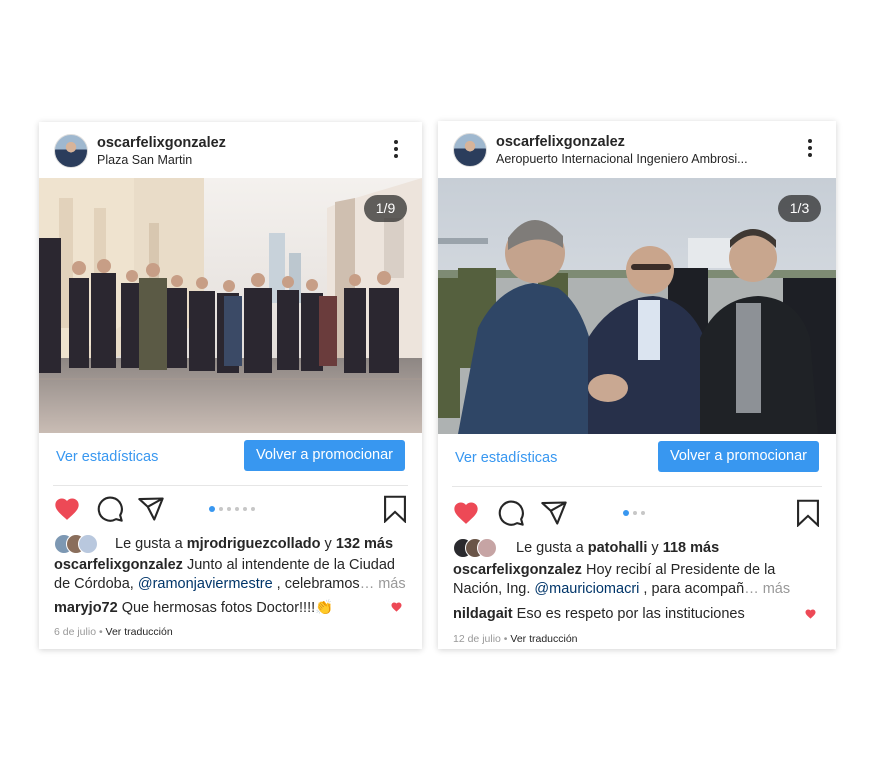  What do you see at coordinates (86, 608) in the screenshot?
I see `comment-username: maryjo72` at bounding box center [86, 608].